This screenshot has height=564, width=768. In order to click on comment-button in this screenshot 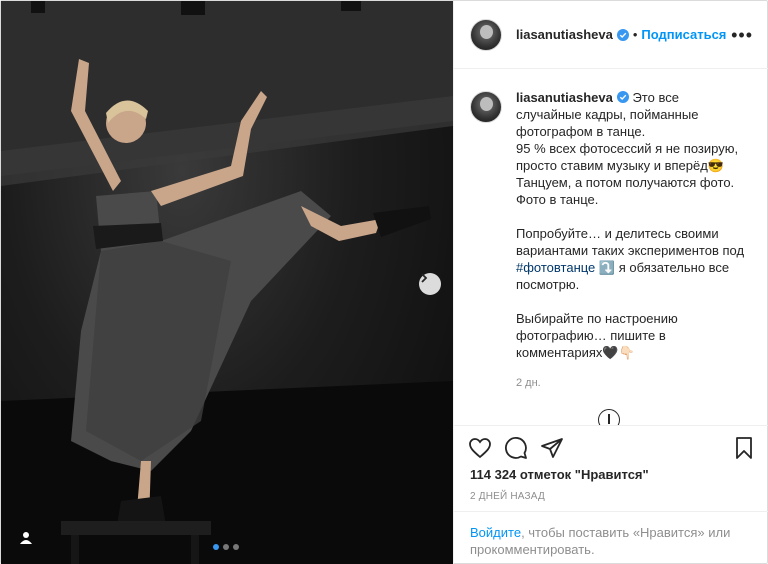, I will do `click(516, 448)`.